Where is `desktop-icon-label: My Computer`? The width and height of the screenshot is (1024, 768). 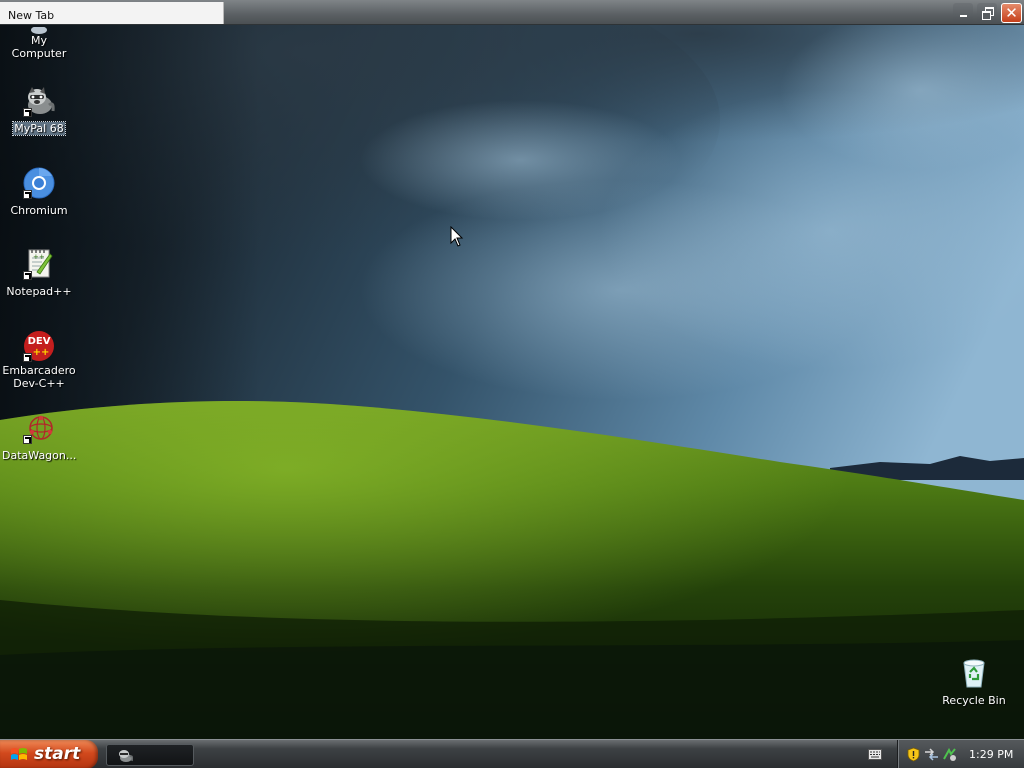 desktop-icon-label: My Computer is located at coordinates (39, 47).